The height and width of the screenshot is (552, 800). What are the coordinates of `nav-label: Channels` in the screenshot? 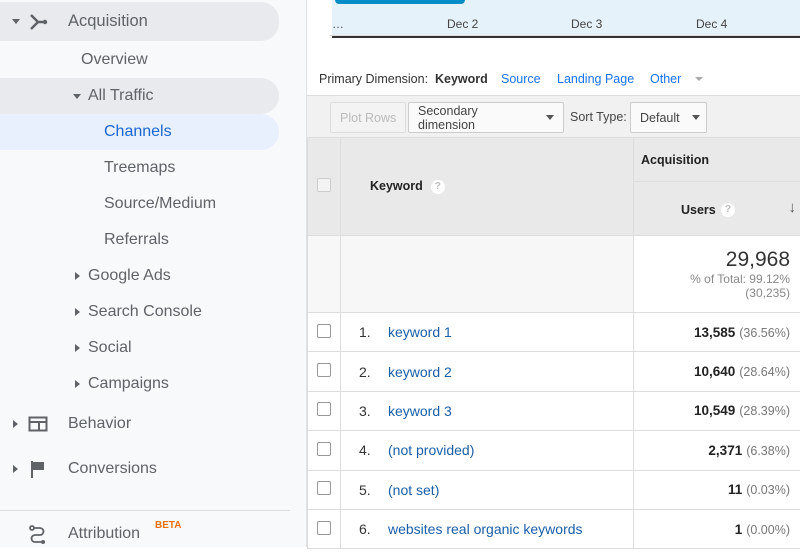 It's located at (138, 132).